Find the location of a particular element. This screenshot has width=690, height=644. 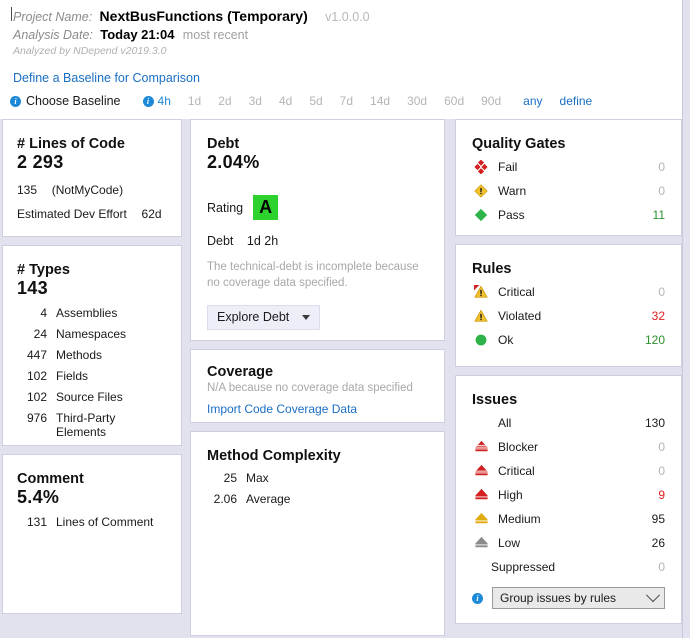

import-coverage-link: Import Code Coverage Data is located at coordinates (317, 409).